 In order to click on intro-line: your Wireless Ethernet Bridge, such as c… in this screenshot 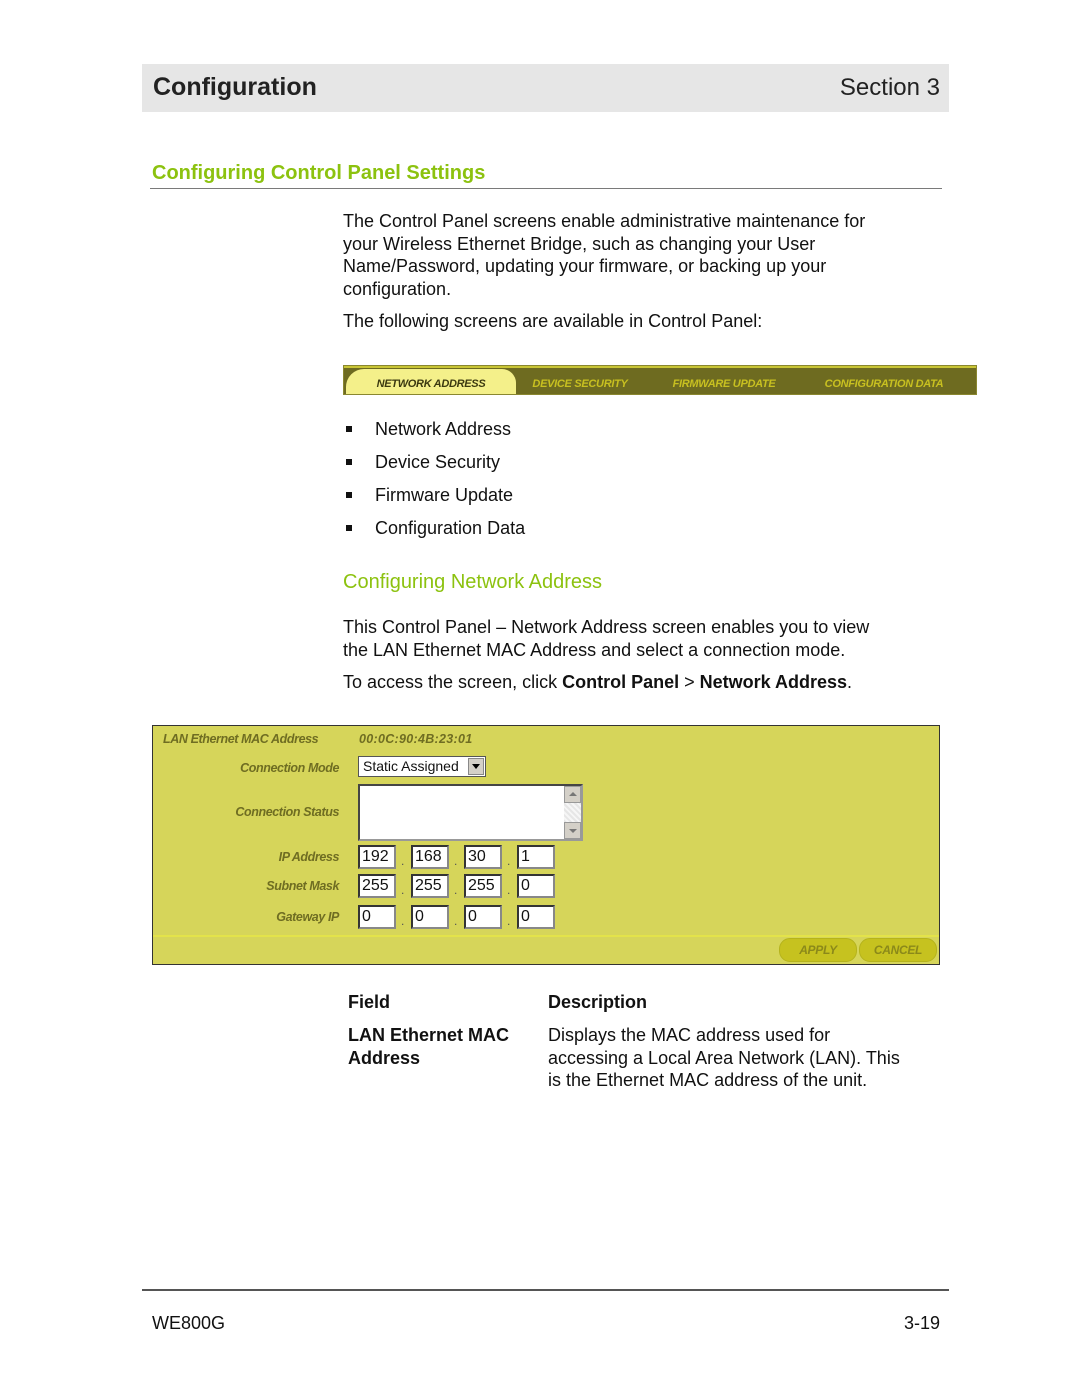, I will do `click(579, 243)`.